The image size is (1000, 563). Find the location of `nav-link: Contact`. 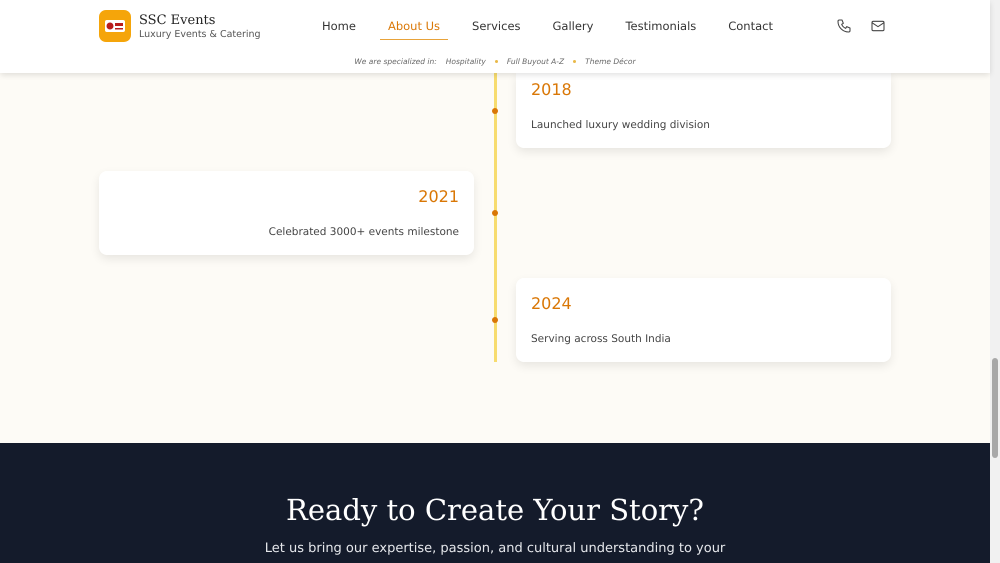

nav-link: Contact is located at coordinates (750, 26).